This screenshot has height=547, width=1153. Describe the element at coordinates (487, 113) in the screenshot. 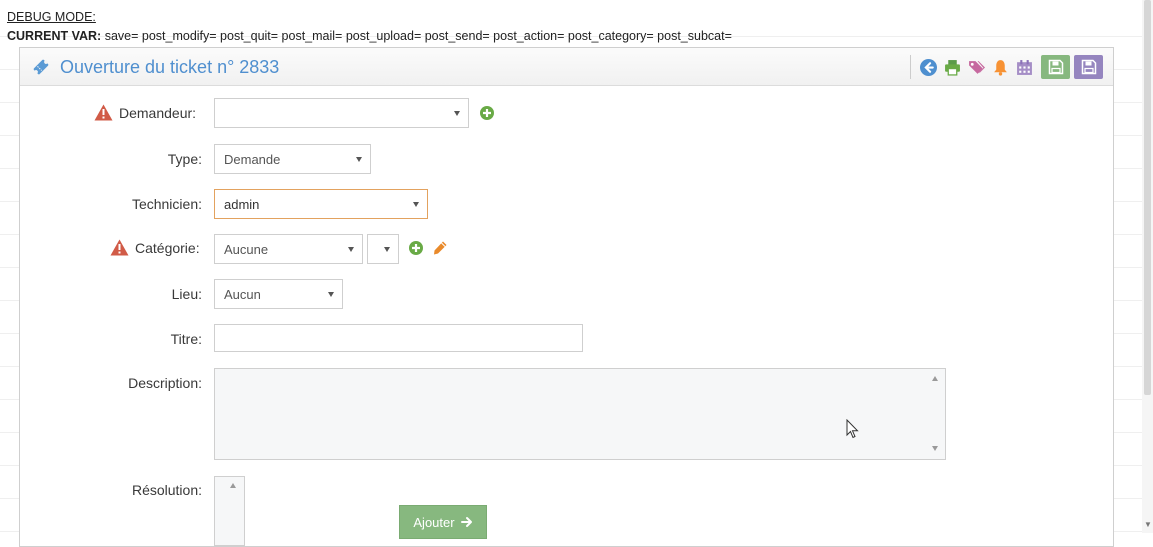

I see `add-demandeur-icon` at that location.